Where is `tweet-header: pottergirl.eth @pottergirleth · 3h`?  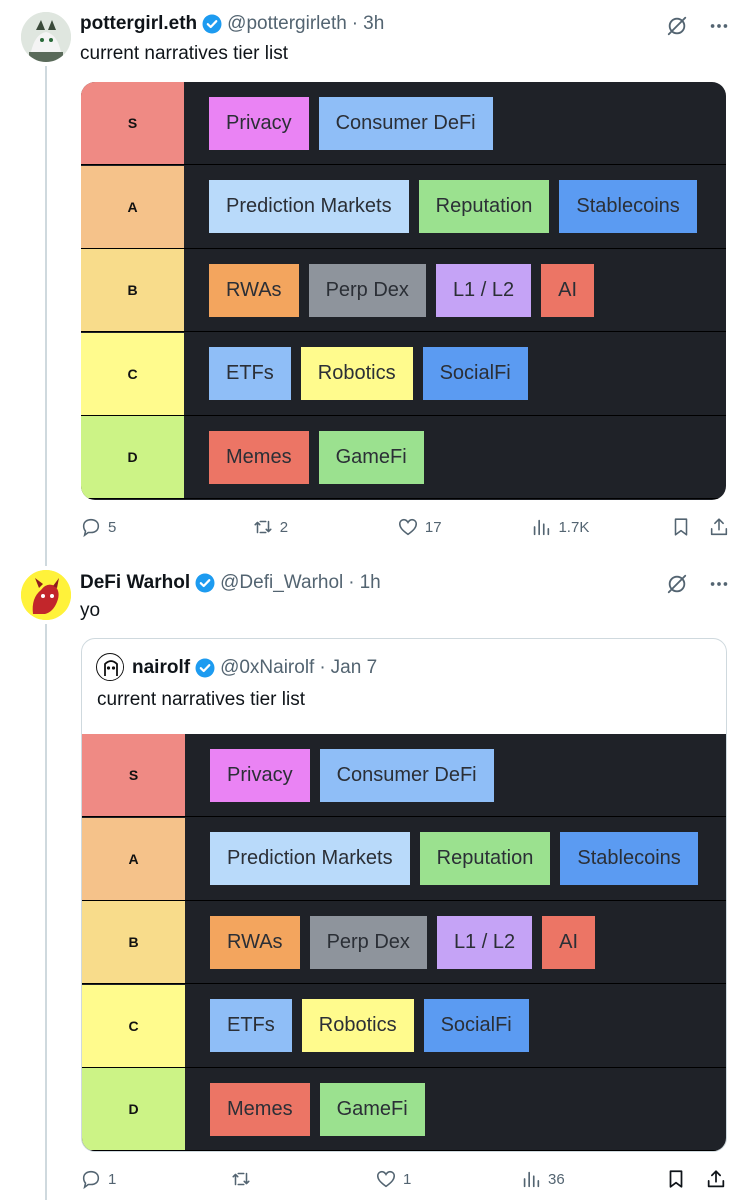
tweet-header: pottergirl.eth @pottergirleth · 3h is located at coordinates (232, 24).